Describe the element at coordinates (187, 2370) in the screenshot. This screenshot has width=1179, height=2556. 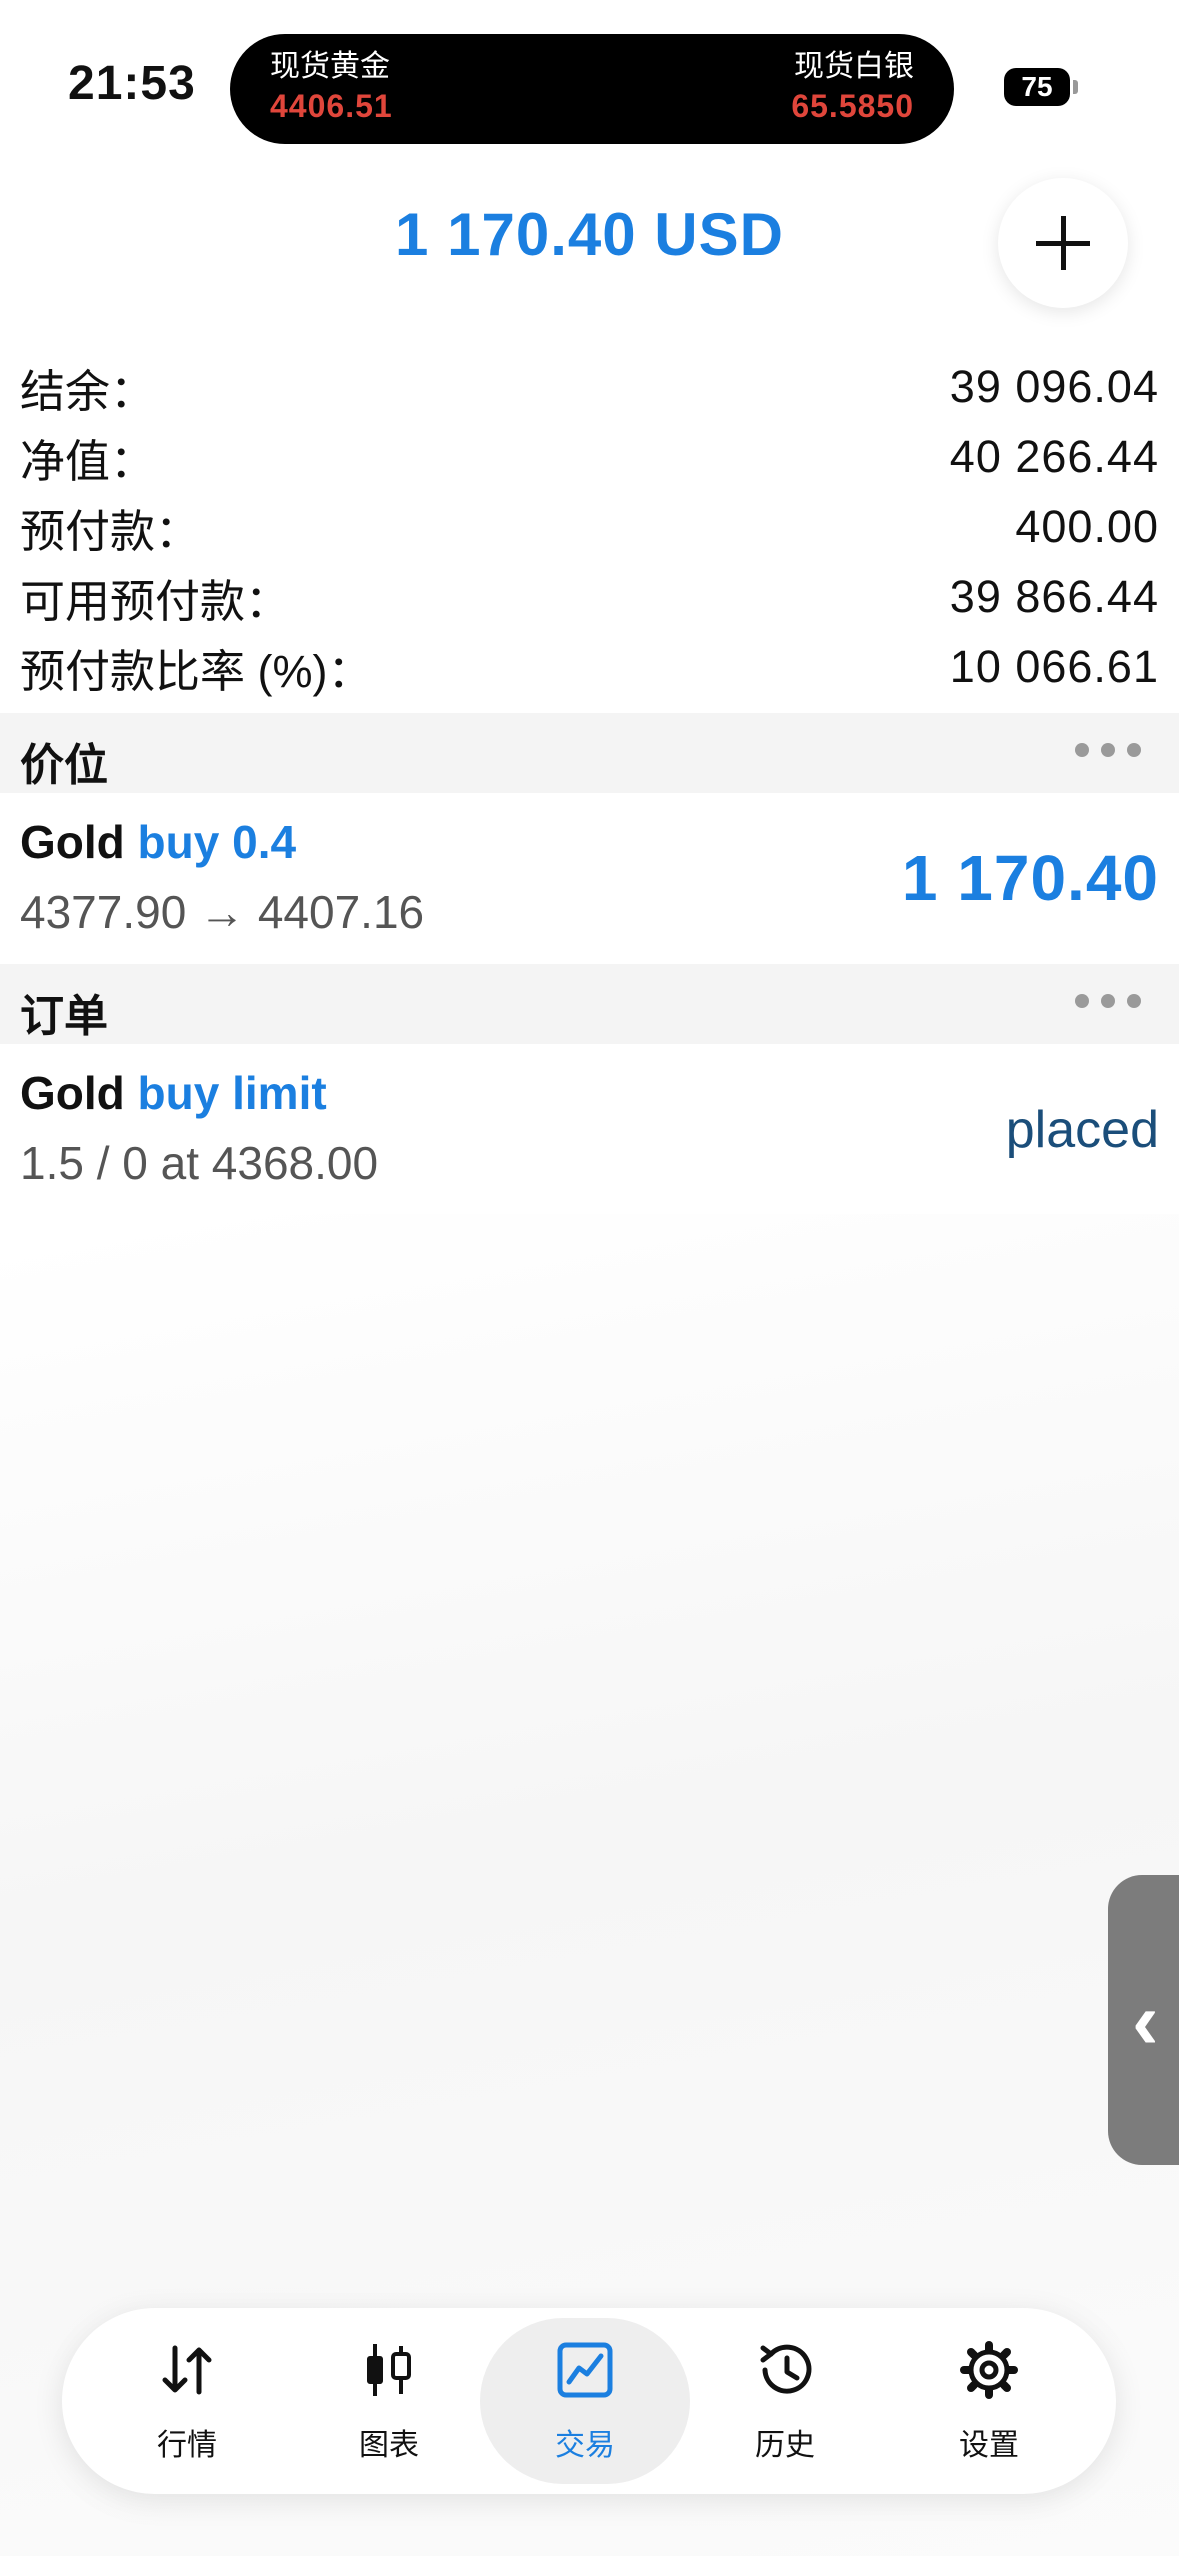
I see `quotes-arrows-icon` at that location.